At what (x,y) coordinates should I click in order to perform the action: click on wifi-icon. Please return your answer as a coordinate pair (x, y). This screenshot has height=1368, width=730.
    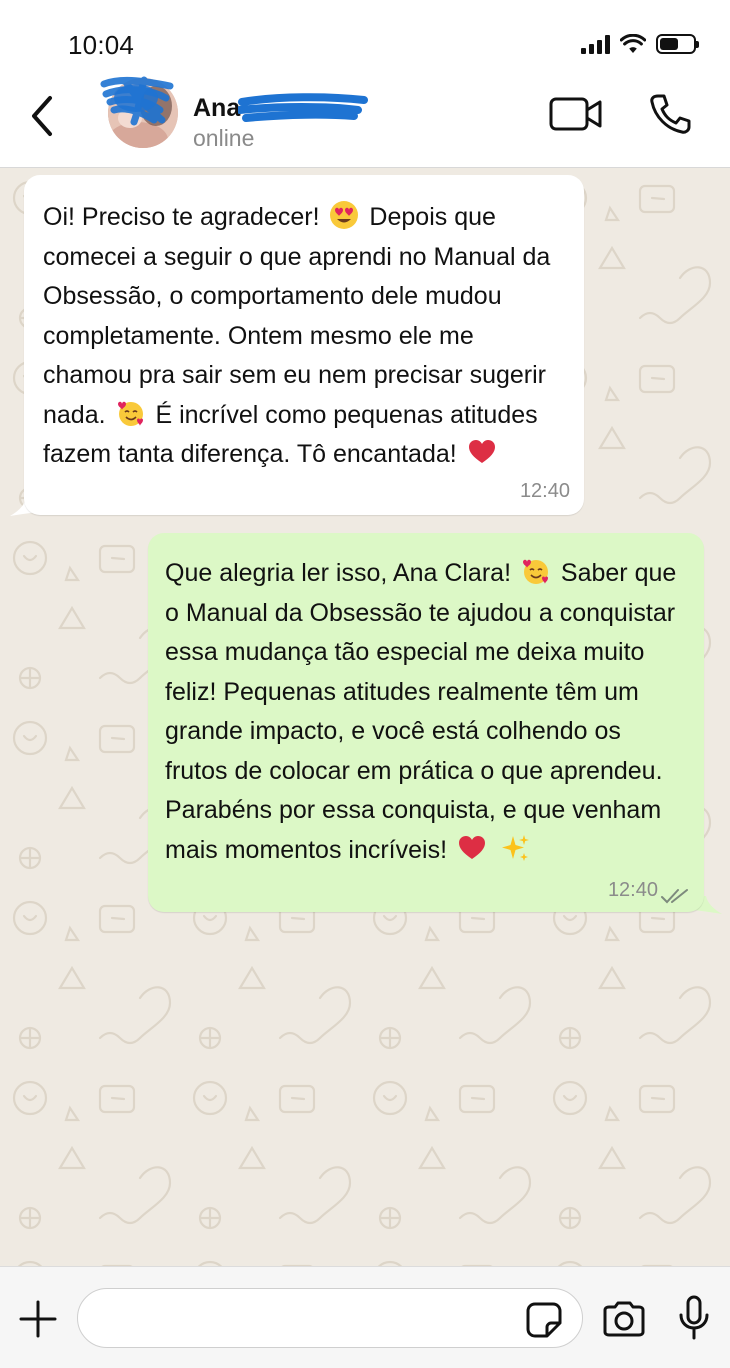
    Looking at the image, I should click on (633, 43).